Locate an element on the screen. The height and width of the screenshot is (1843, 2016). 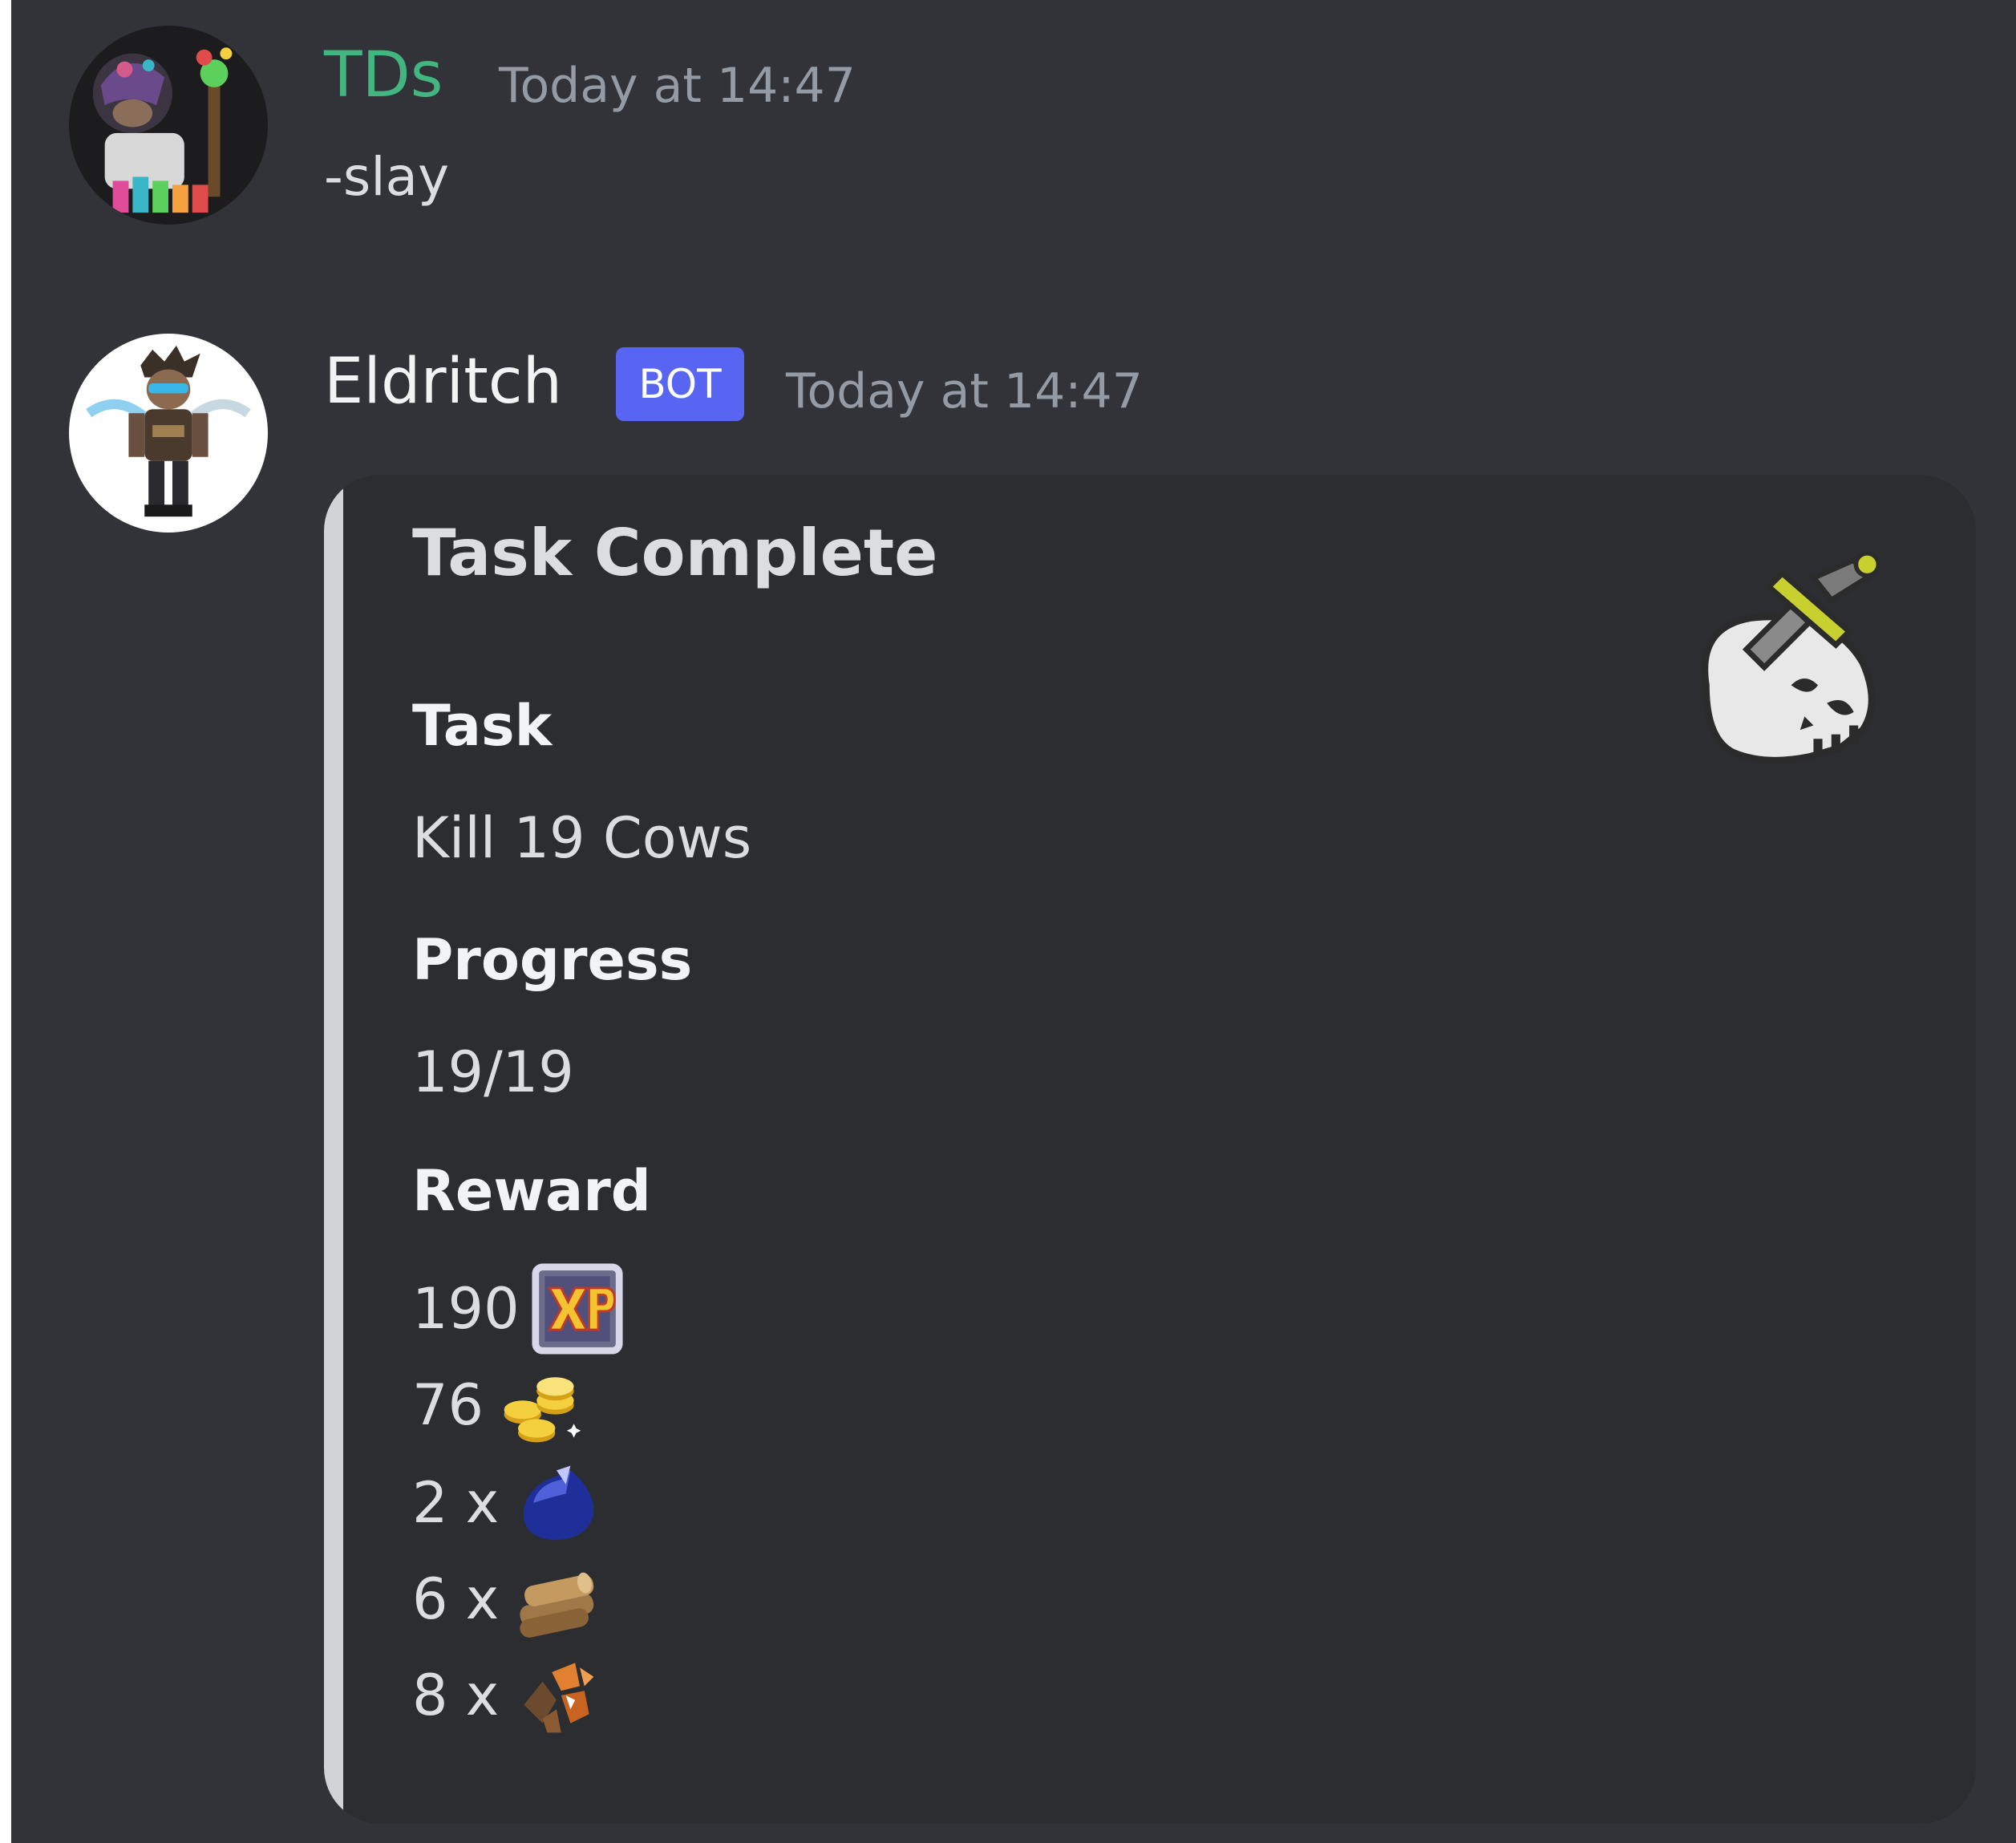
eldritch-avatar is located at coordinates (168, 433).